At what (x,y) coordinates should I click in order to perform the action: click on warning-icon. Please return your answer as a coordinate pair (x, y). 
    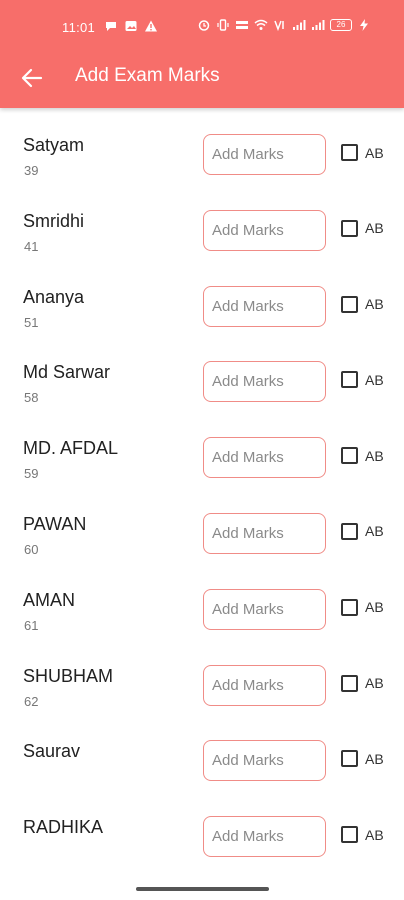
    Looking at the image, I should click on (151, 26).